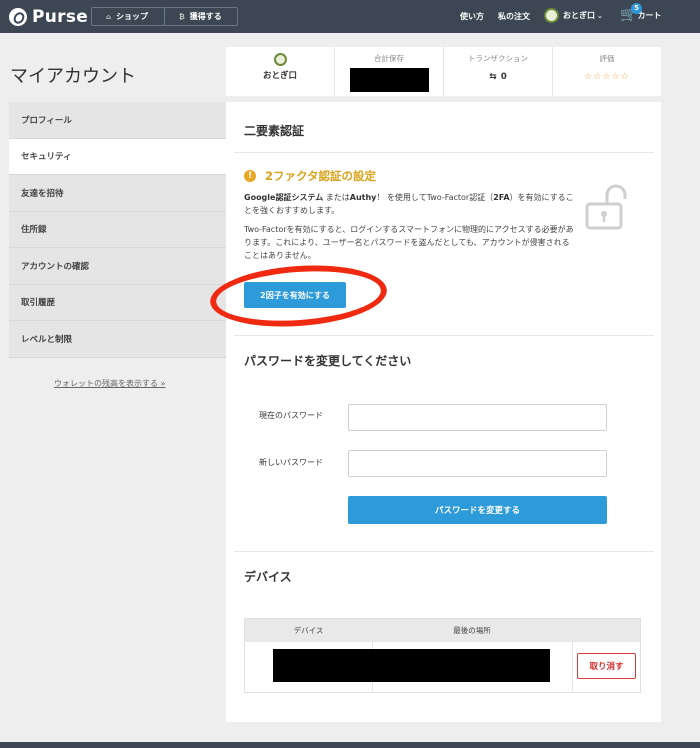  I want to click on sidebar-item-profile: プロフィール, so click(117, 120).